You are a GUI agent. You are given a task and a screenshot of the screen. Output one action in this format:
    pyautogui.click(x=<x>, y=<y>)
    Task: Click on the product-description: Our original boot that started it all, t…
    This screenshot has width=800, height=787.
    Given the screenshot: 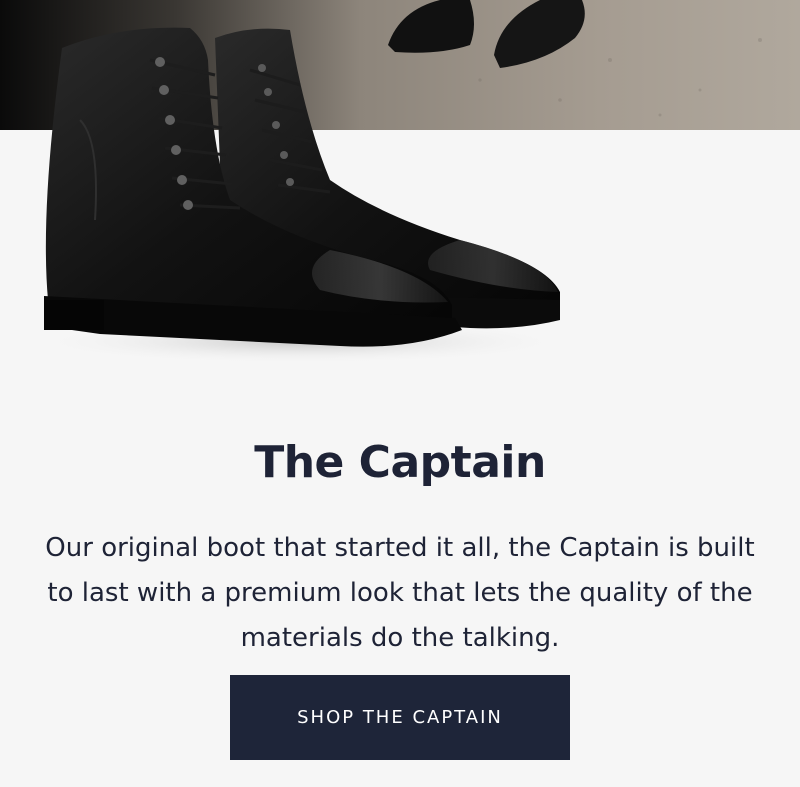 What is the action you would take?
    pyautogui.click(x=400, y=593)
    